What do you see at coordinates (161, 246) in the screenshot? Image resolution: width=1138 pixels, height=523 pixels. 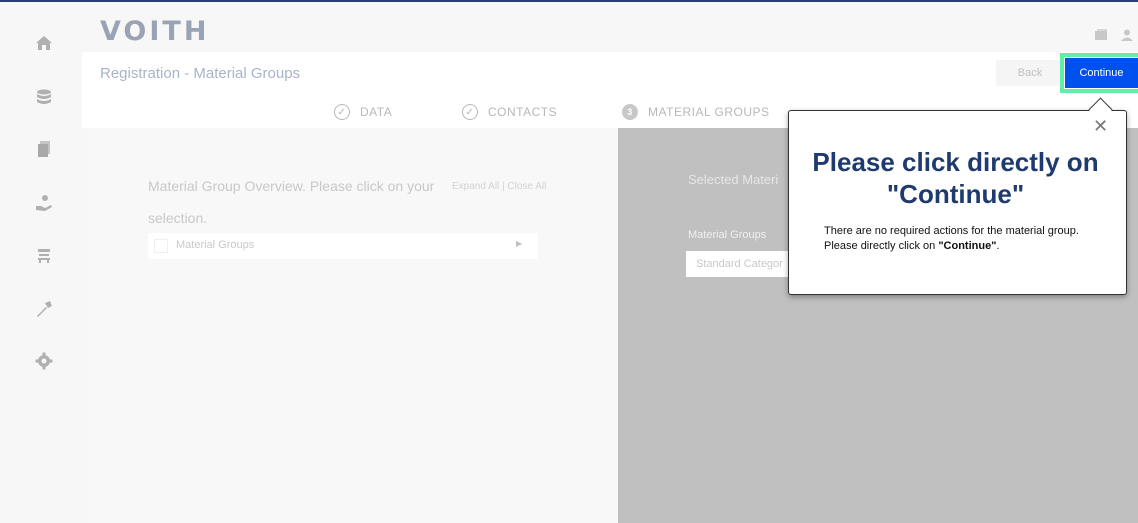 I see `checkbox` at bounding box center [161, 246].